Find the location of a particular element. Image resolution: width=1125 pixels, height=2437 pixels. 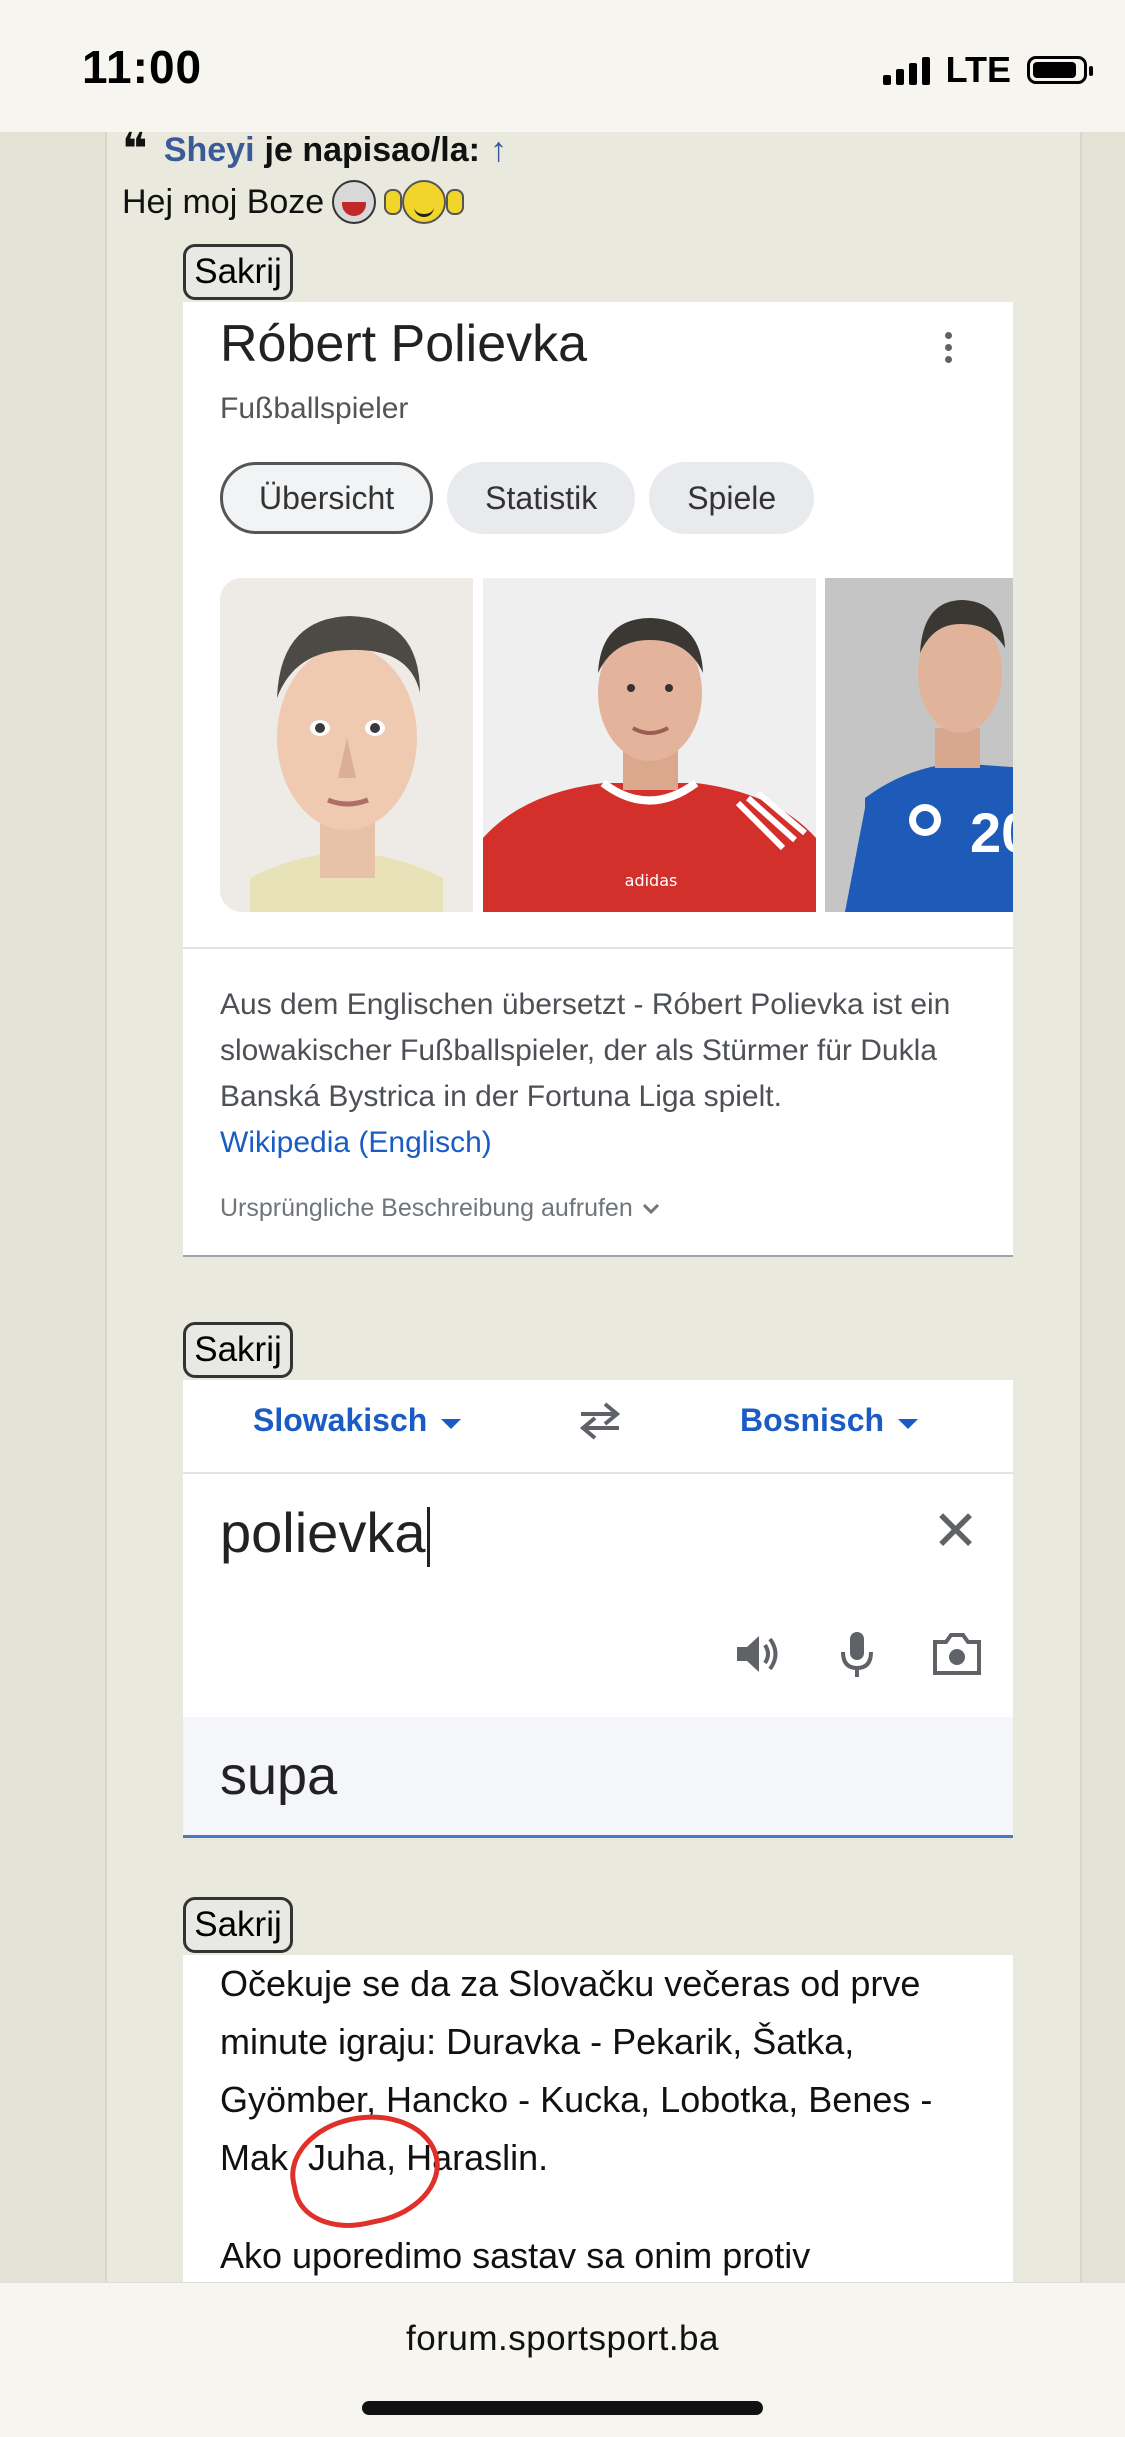

card-tabs: Übersicht Statistik Spiele is located at coordinates (517, 498).